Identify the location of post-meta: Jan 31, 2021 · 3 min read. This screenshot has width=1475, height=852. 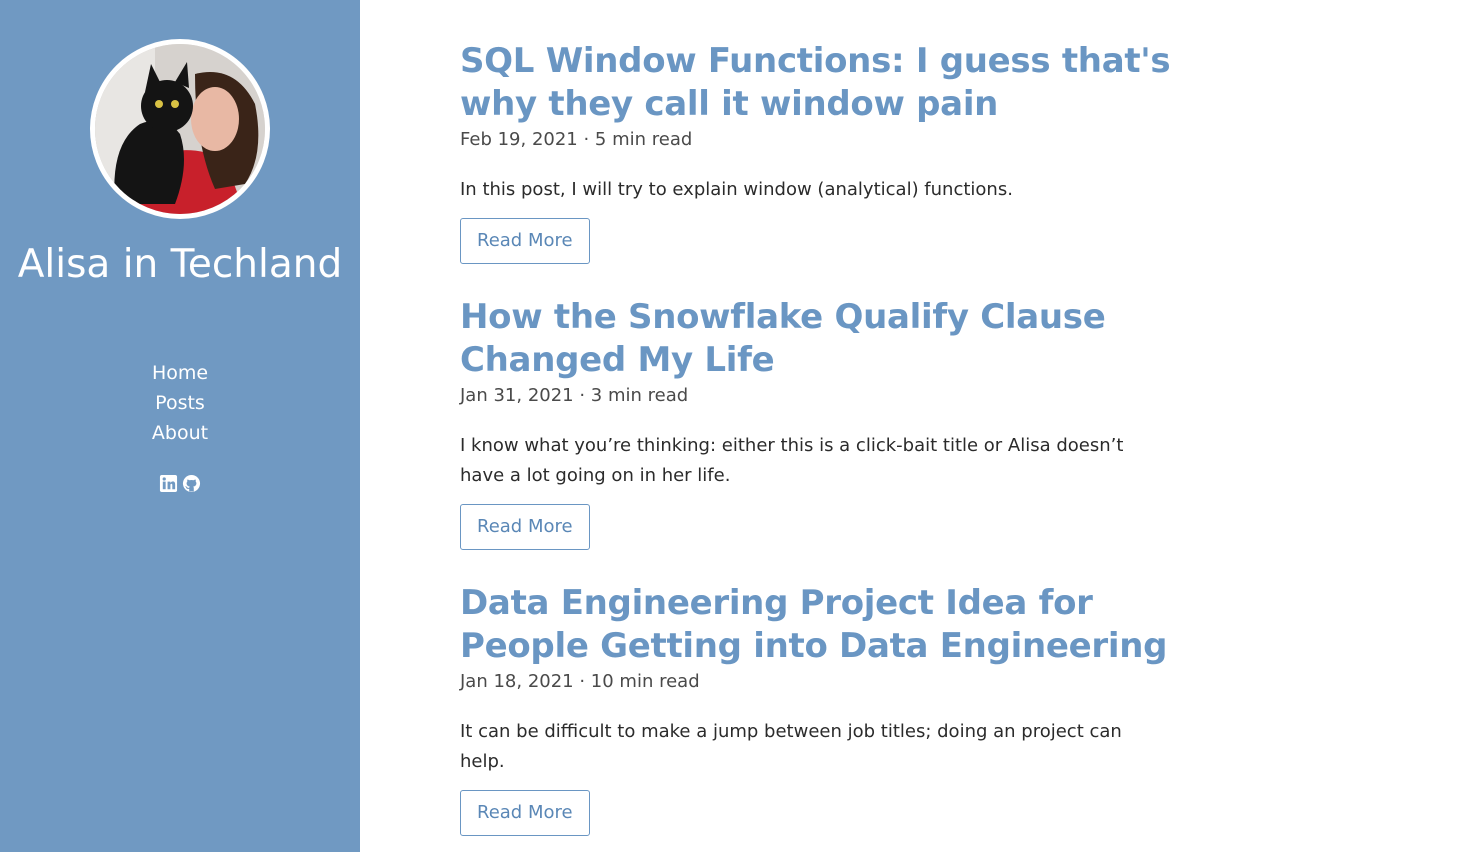
(574, 395).